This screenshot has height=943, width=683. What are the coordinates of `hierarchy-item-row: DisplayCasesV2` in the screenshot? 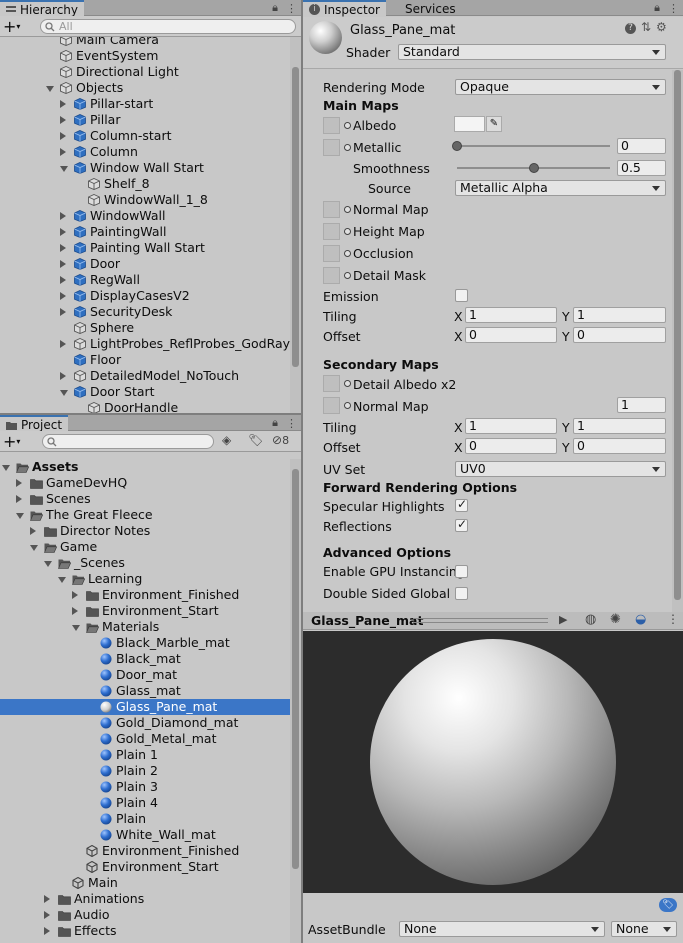 It's located at (145, 296).